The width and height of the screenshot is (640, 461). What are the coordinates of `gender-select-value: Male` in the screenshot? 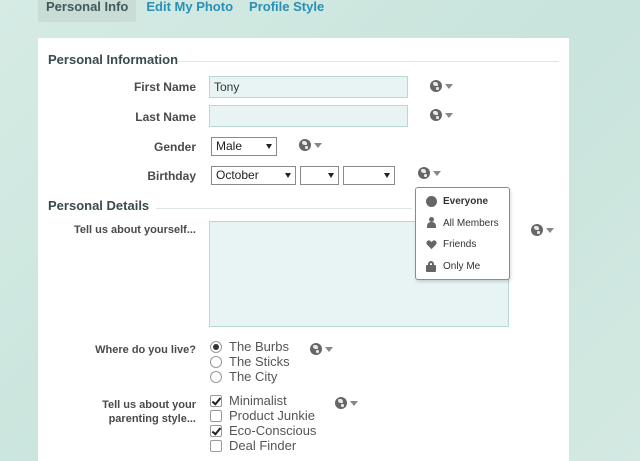 It's located at (229, 146).